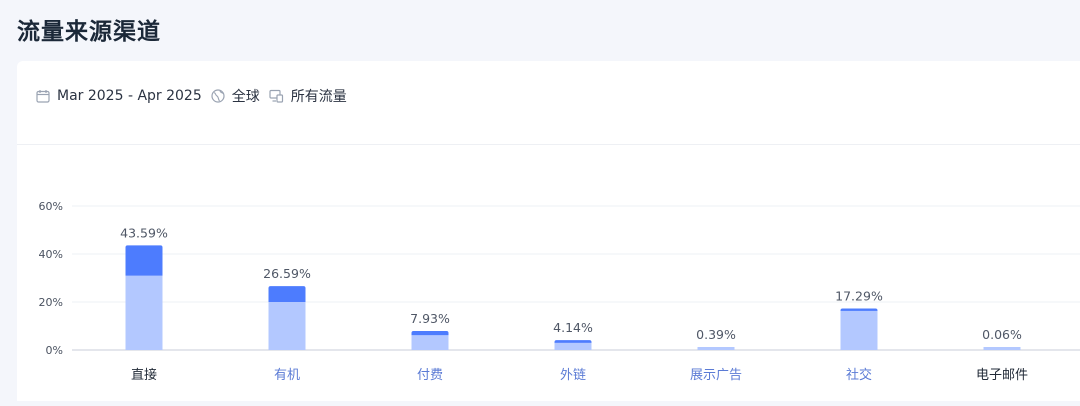 The height and width of the screenshot is (406, 1080). I want to click on category-label: 社交, so click(859, 375).